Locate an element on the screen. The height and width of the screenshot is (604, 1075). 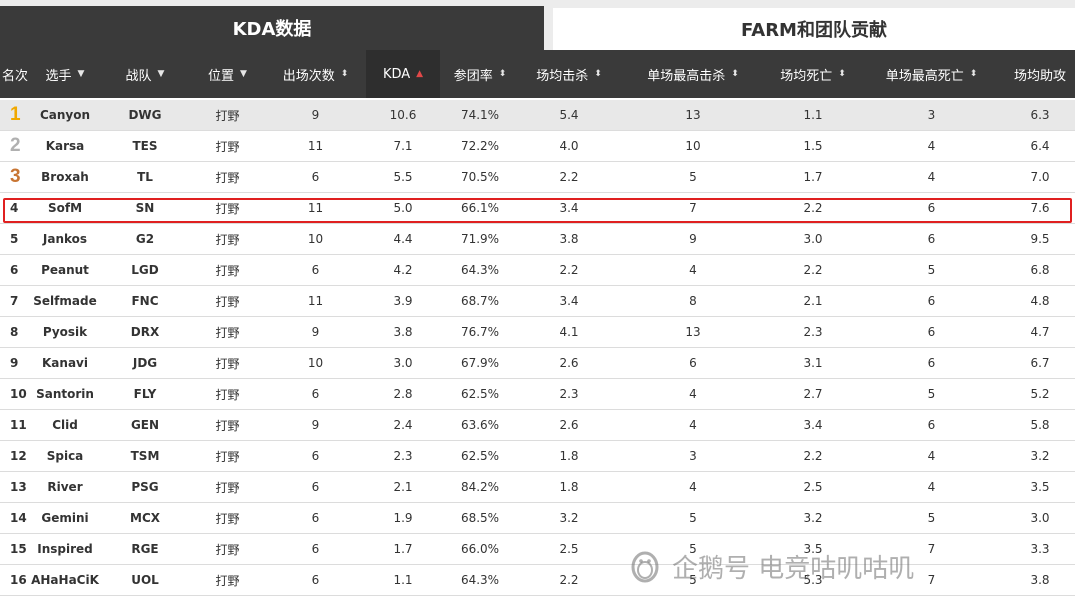
cell-kp: 68.7% is located at coordinates (480, 301).